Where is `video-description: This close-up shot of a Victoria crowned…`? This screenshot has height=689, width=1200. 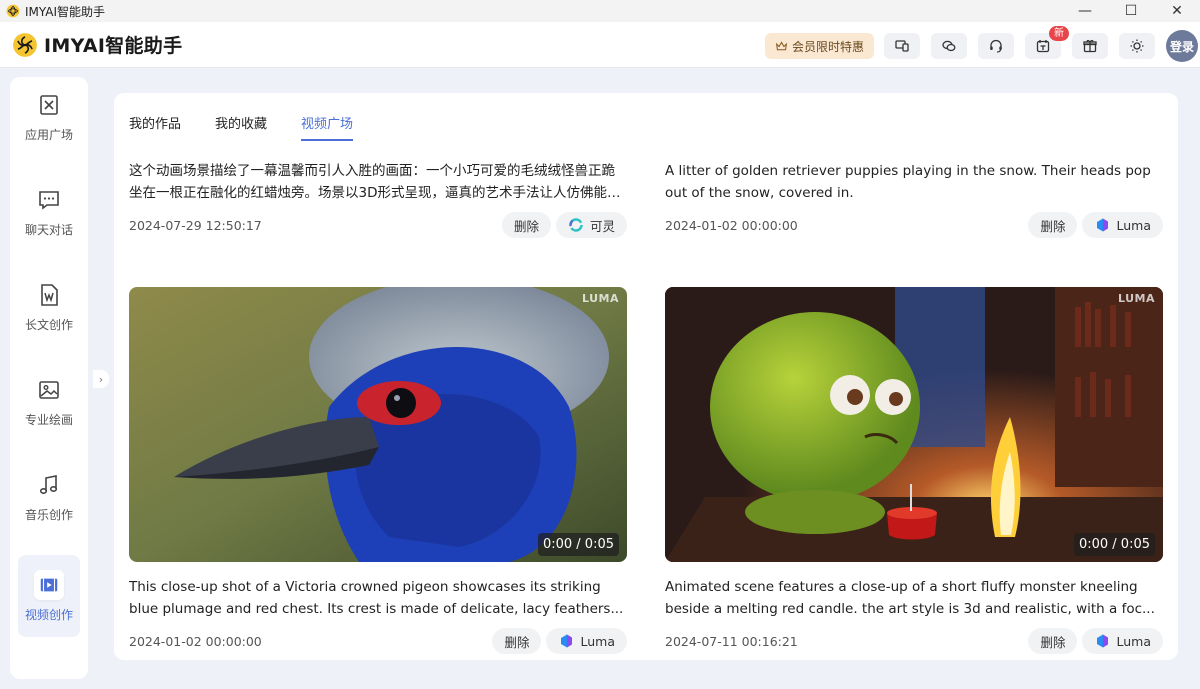
video-description: This close-up shot of a Victoria crowned… is located at coordinates (376, 598).